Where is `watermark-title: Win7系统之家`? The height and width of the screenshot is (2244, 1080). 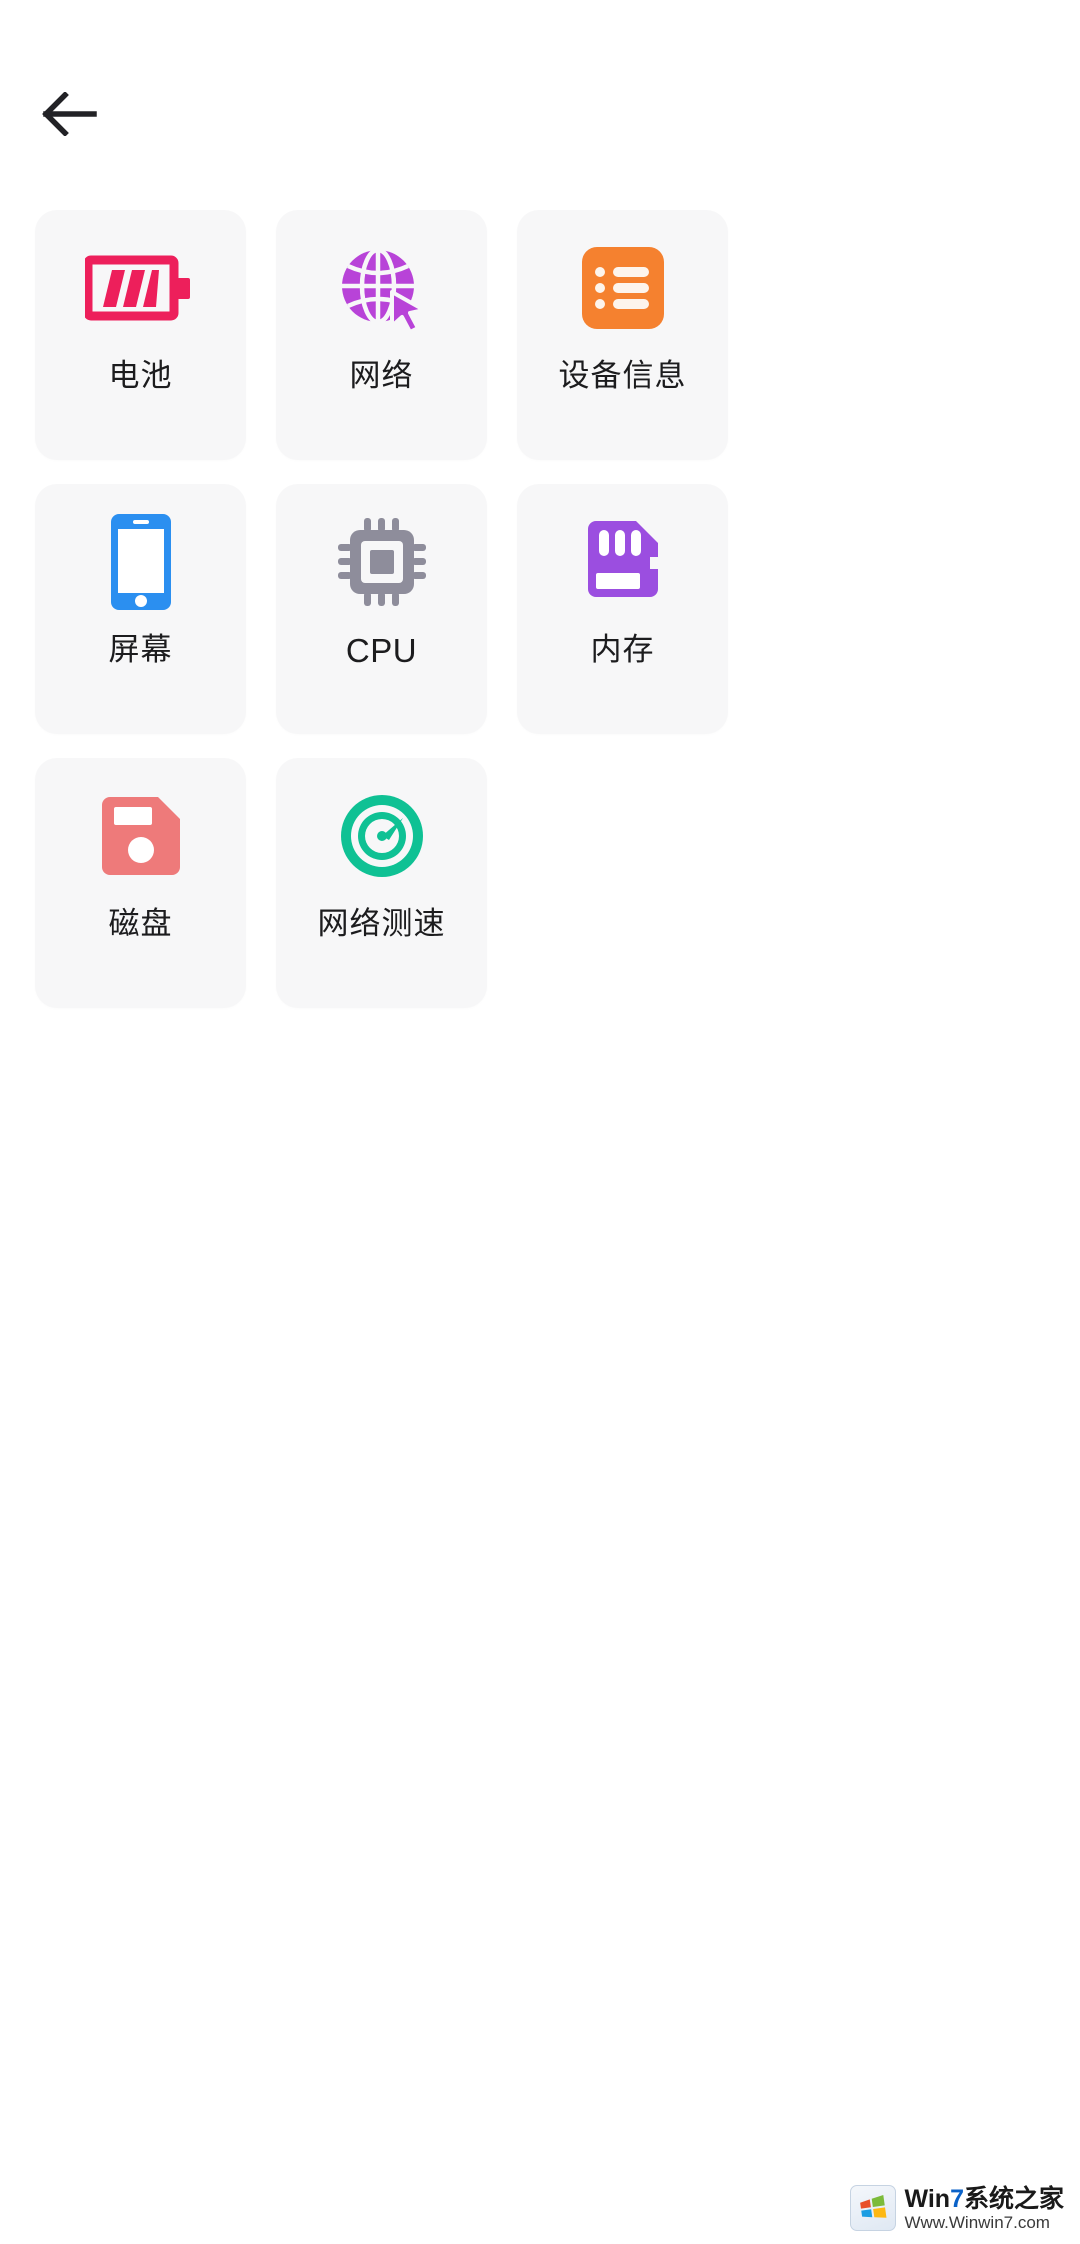
watermark-title: Win7系统之家 is located at coordinates (984, 2199).